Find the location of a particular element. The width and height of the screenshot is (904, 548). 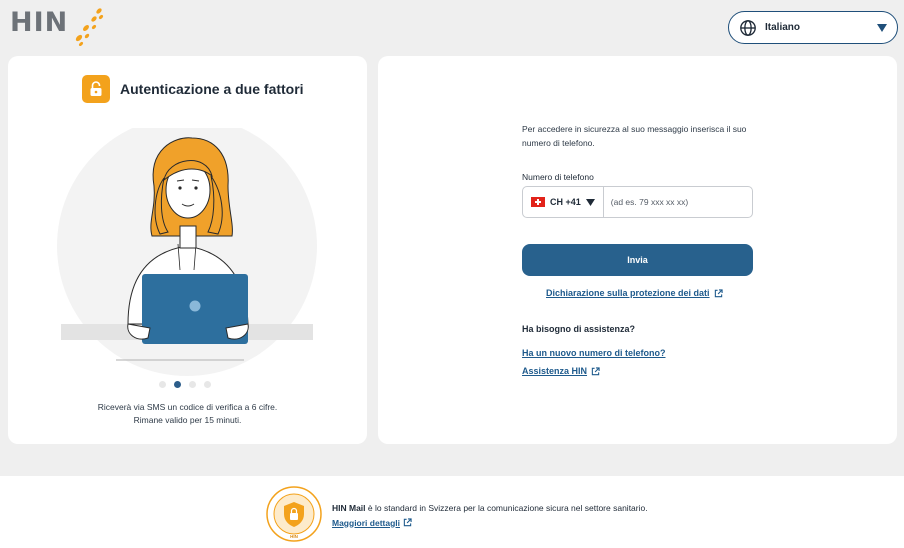

phone-label: Numero di telefono is located at coordinates (558, 177).